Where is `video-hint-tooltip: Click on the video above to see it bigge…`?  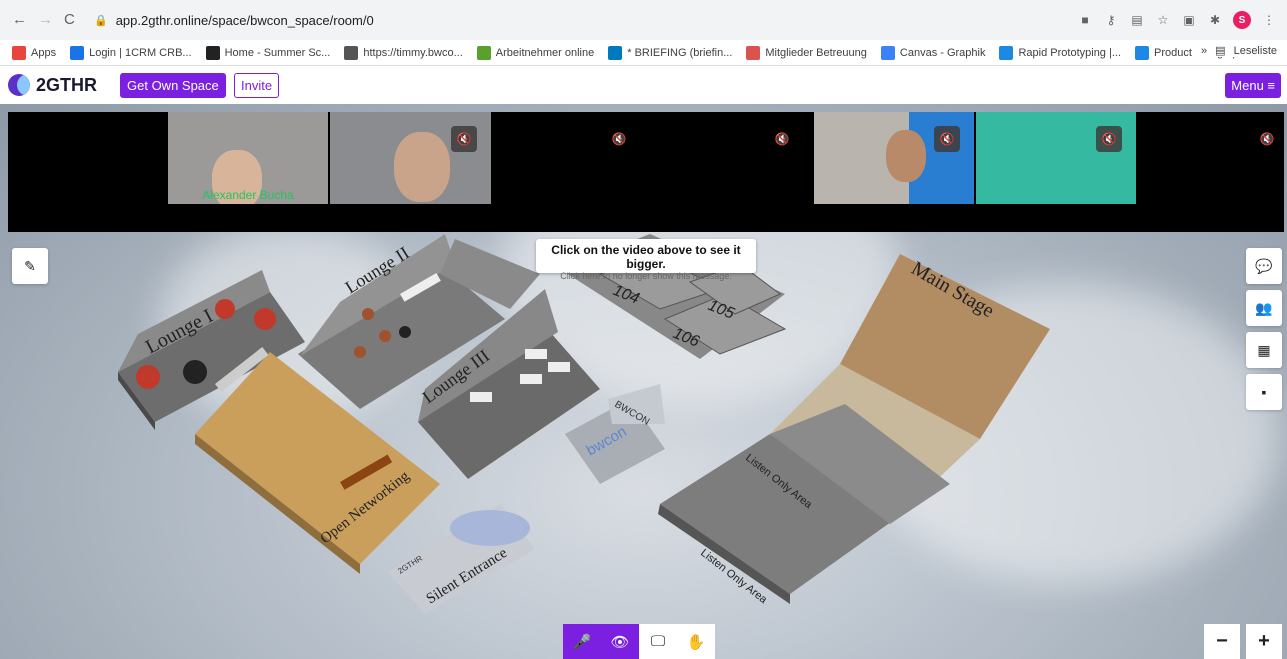
video-hint-tooltip: Click on the video above to see it bigge… is located at coordinates (646, 260).